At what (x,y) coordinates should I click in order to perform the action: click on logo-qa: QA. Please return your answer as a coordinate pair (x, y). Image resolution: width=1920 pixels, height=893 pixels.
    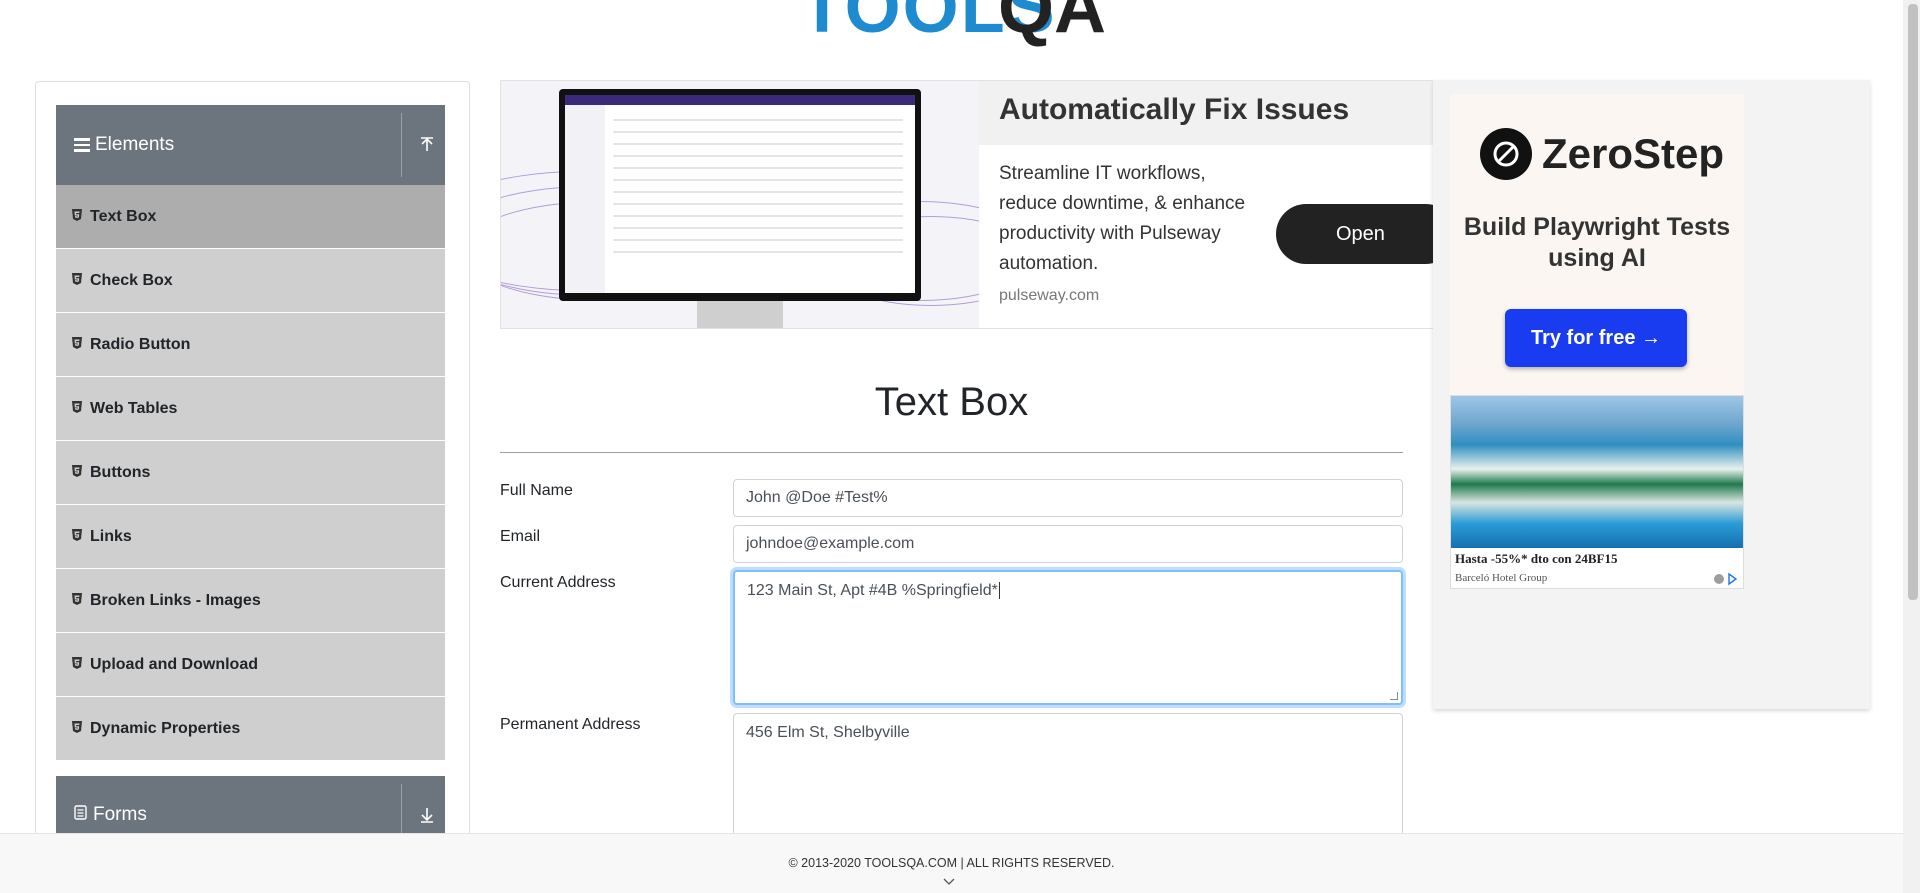
    Looking at the image, I should click on (1052, 24).